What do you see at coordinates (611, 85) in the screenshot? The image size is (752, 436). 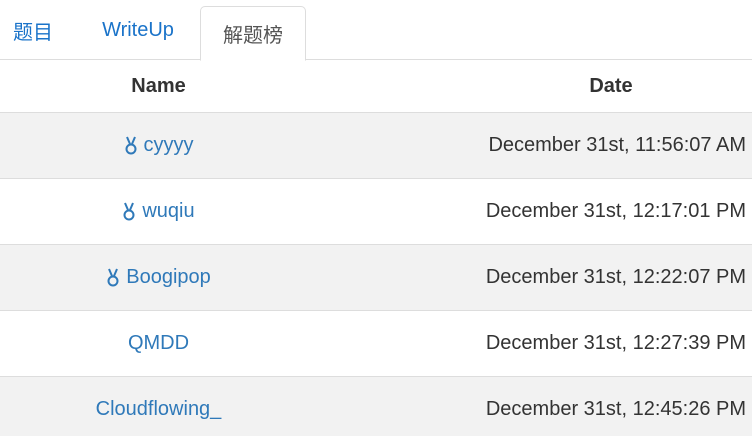 I see `header-date: Date` at bounding box center [611, 85].